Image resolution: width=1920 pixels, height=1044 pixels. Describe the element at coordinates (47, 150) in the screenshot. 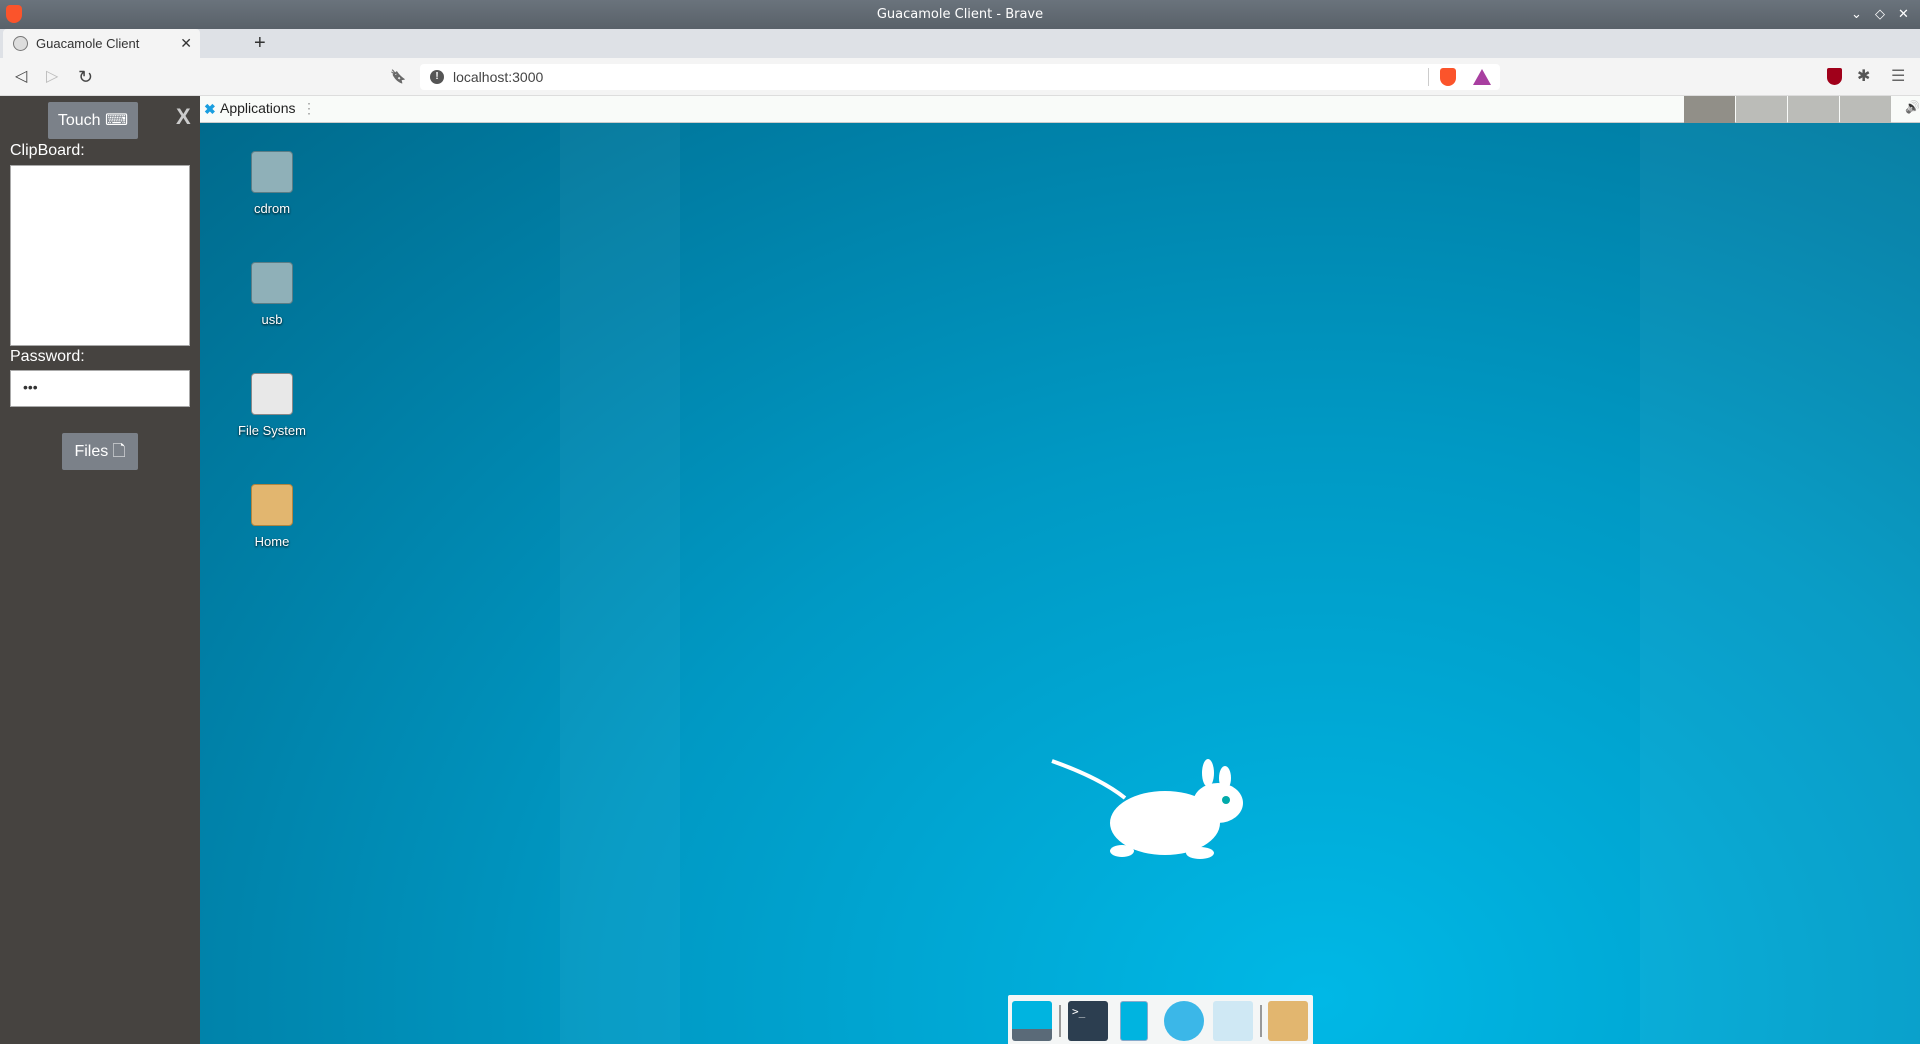

I see `clipboard-label: ClipBoard:` at that location.